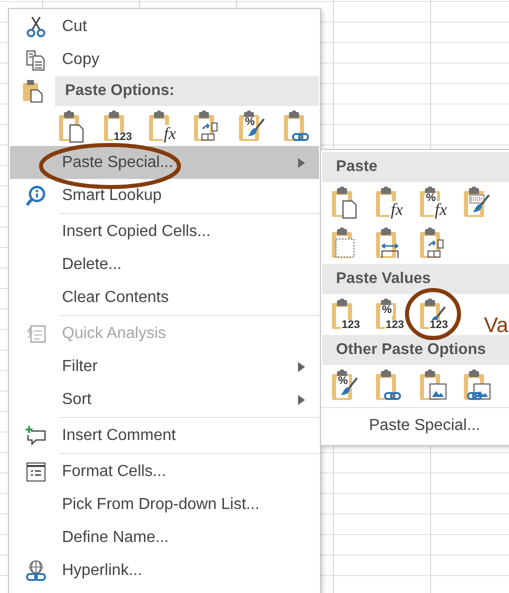 This screenshot has height=593, width=509. Describe the element at coordinates (164, 59) in the screenshot. I see `menu-item: Copy` at that location.